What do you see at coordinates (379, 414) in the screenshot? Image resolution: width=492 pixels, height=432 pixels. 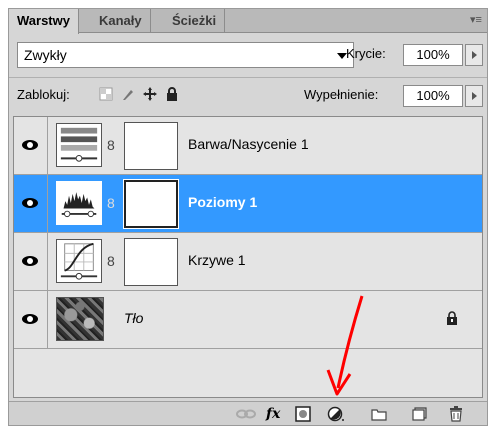 I see `new-group-icon` at bounding box center [379, 414].